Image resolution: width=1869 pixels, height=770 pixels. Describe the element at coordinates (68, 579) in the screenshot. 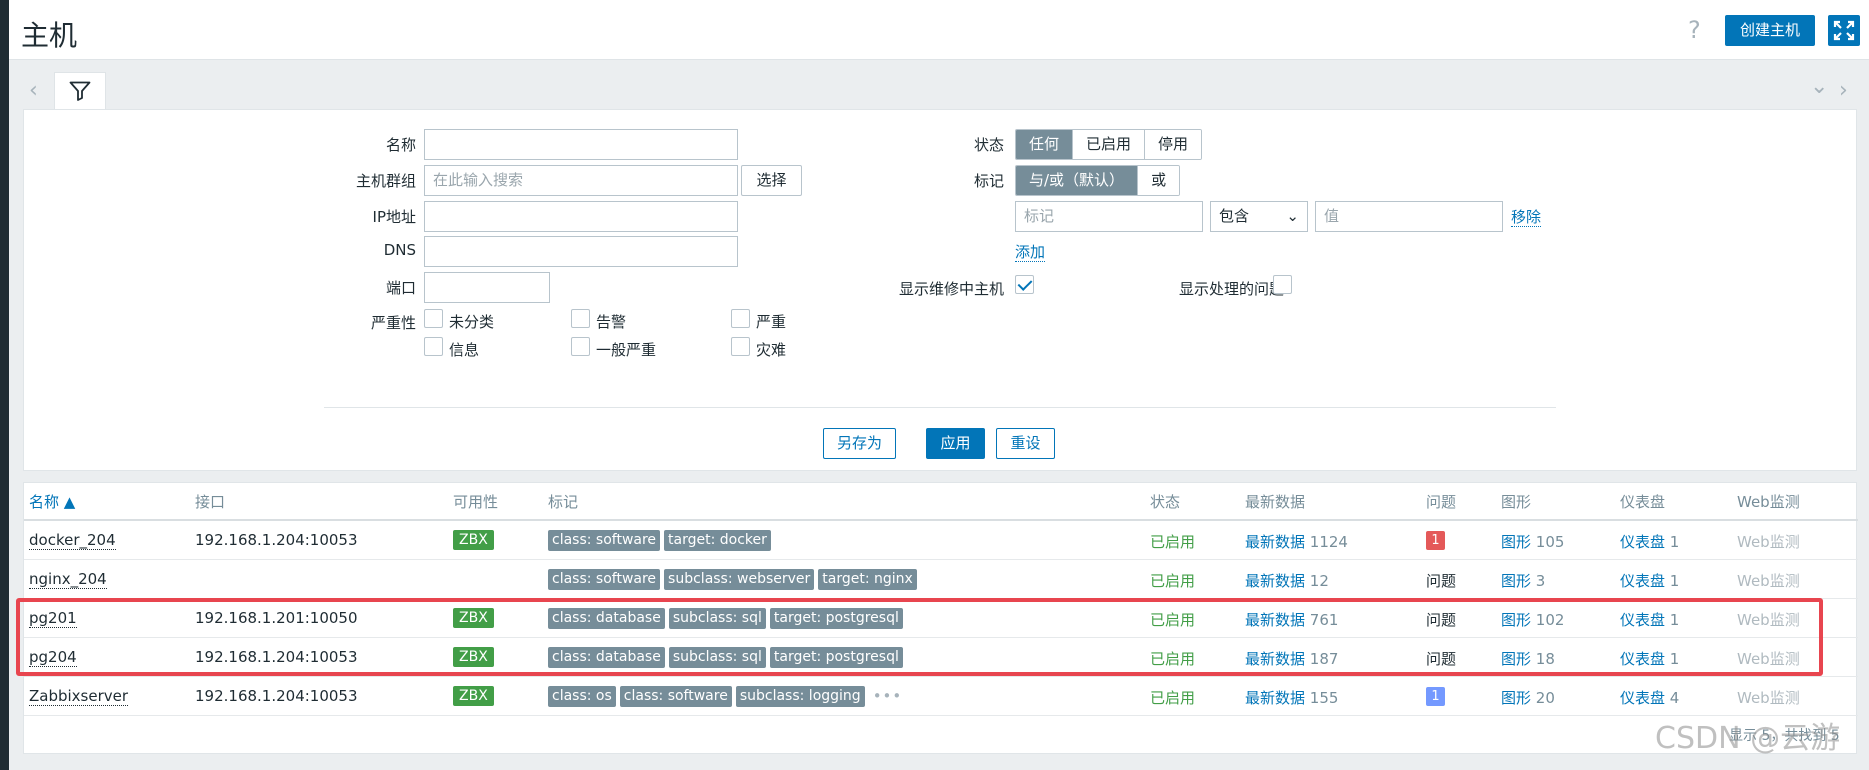

I see `host-name-link: nginx_204` at that location.